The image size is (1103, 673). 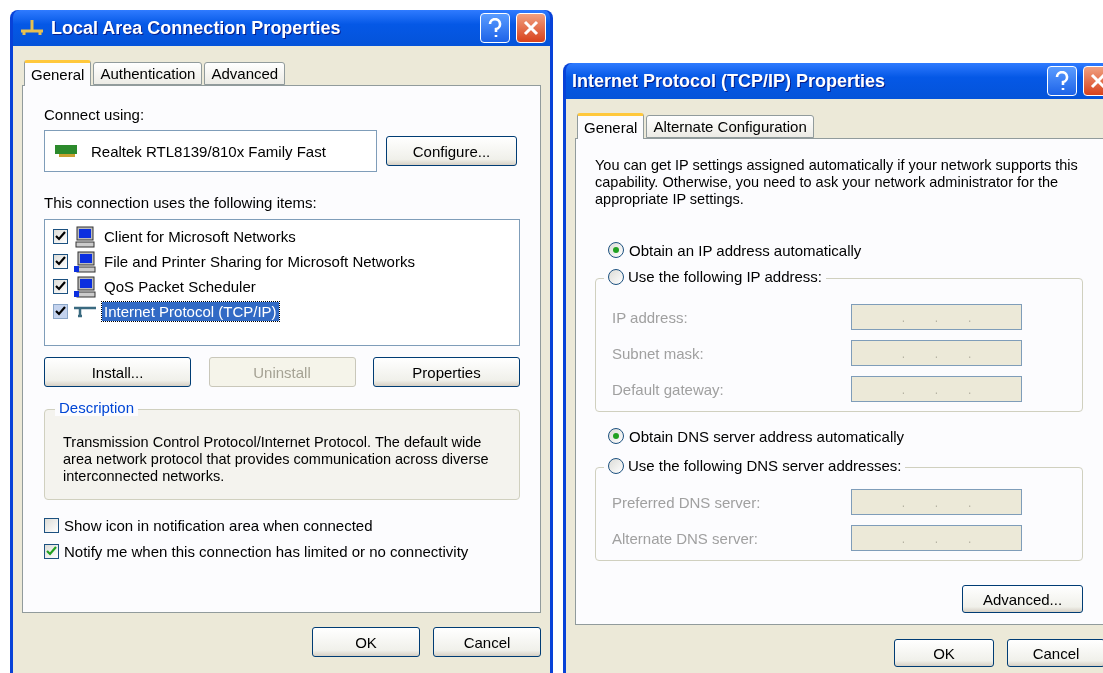 What do you see at coordinates (196, 28) in the screenshot?
I see `window-title: Local Area Connection Properties` at bounding box center [196, 28].